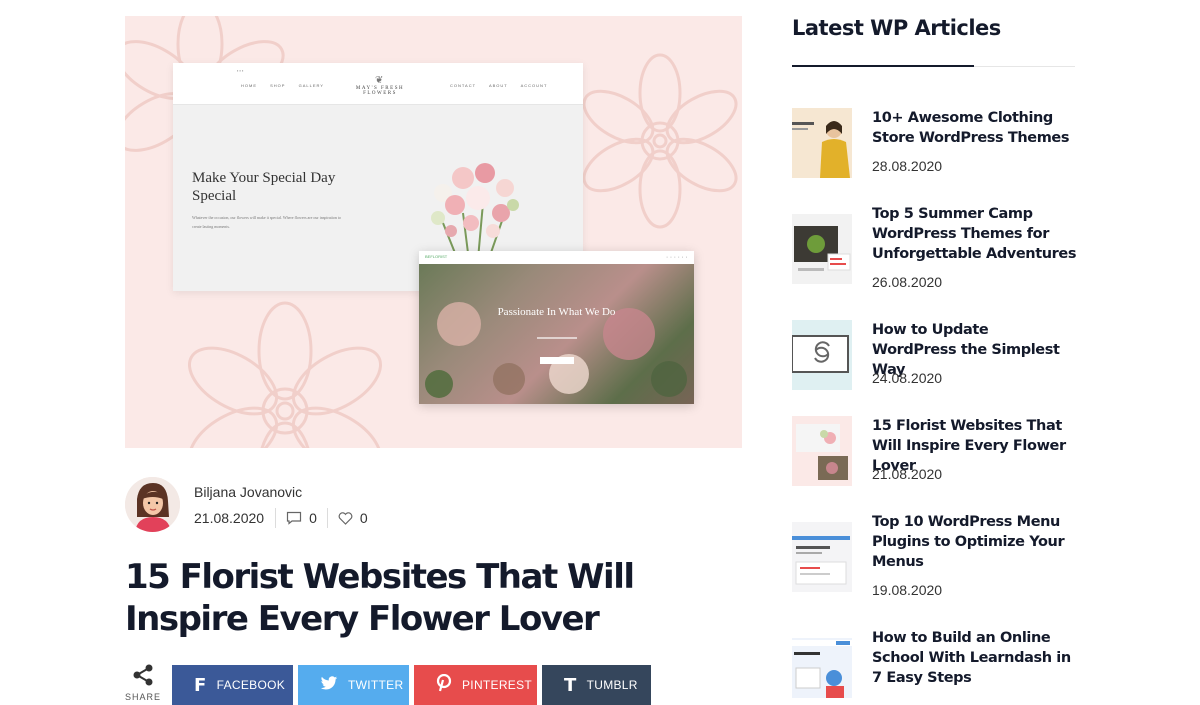 Image resolution: width=1200 pixels, height=705 pixels. I want to click on mockup-small-links: ▪ ▪ ▪ ▪ ▪ ▪, so click(677, 257).